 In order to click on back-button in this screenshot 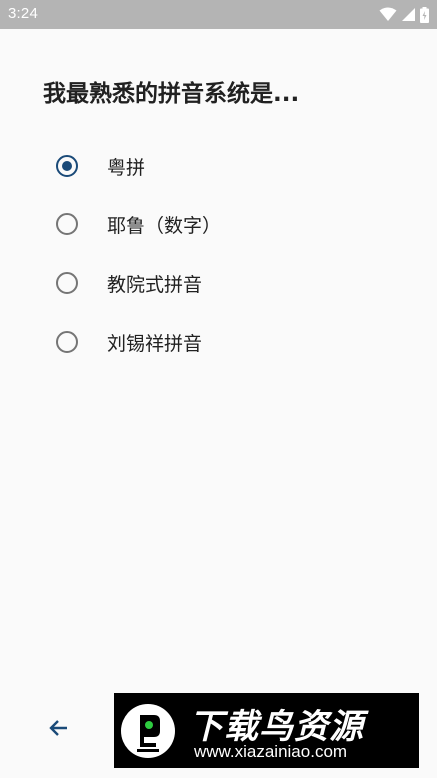, I will do `click(59, 728)`.